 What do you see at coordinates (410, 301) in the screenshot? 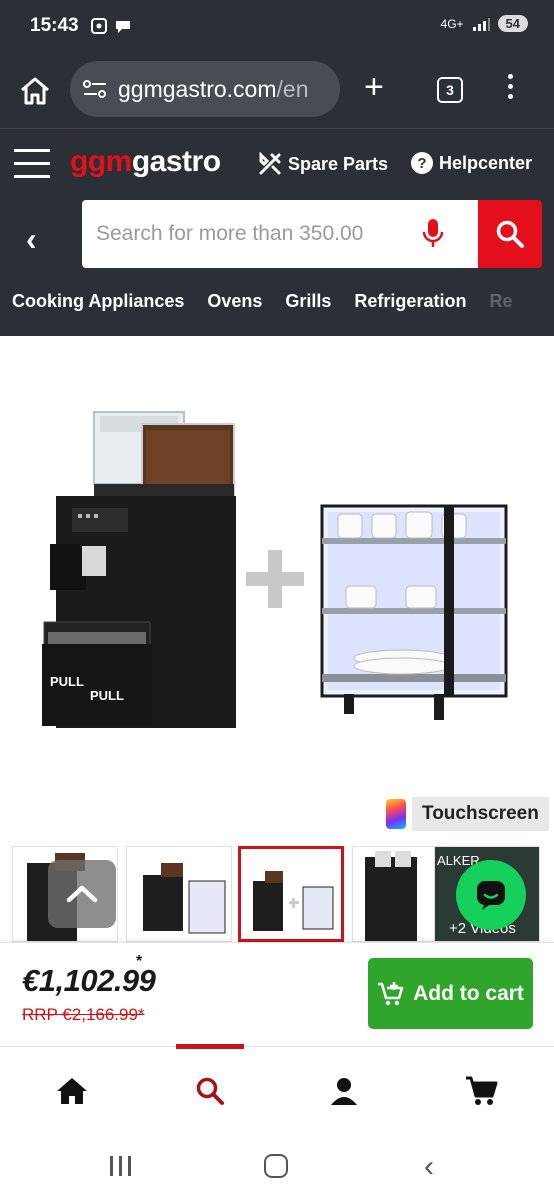
I see `category-refrigeration: Refrigeration` at bounding box center [410, 301].